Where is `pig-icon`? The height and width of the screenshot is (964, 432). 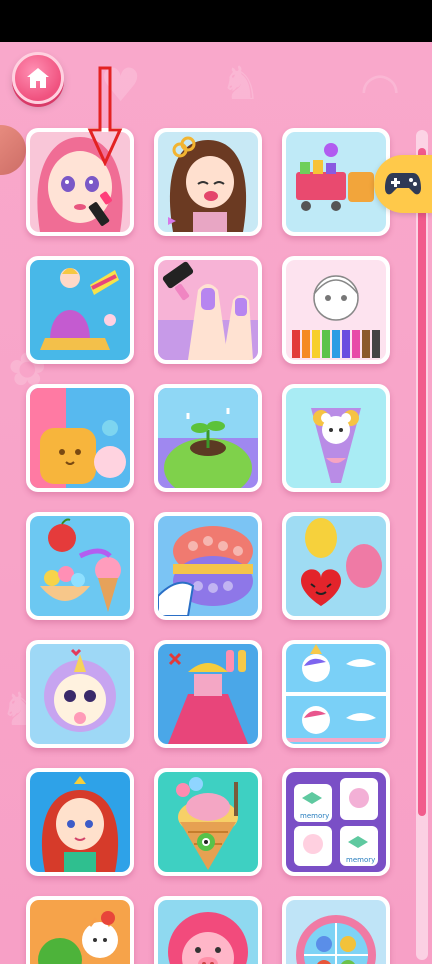 pig-icon is located at coordinates (208, 932).